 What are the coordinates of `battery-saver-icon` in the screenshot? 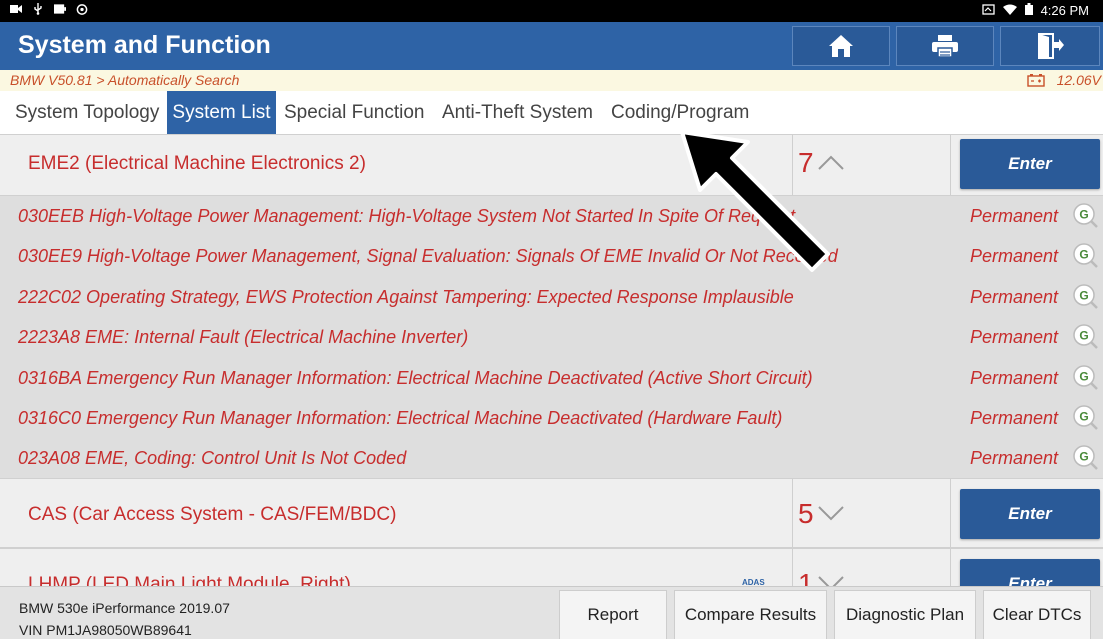 It's located at (60, 9).